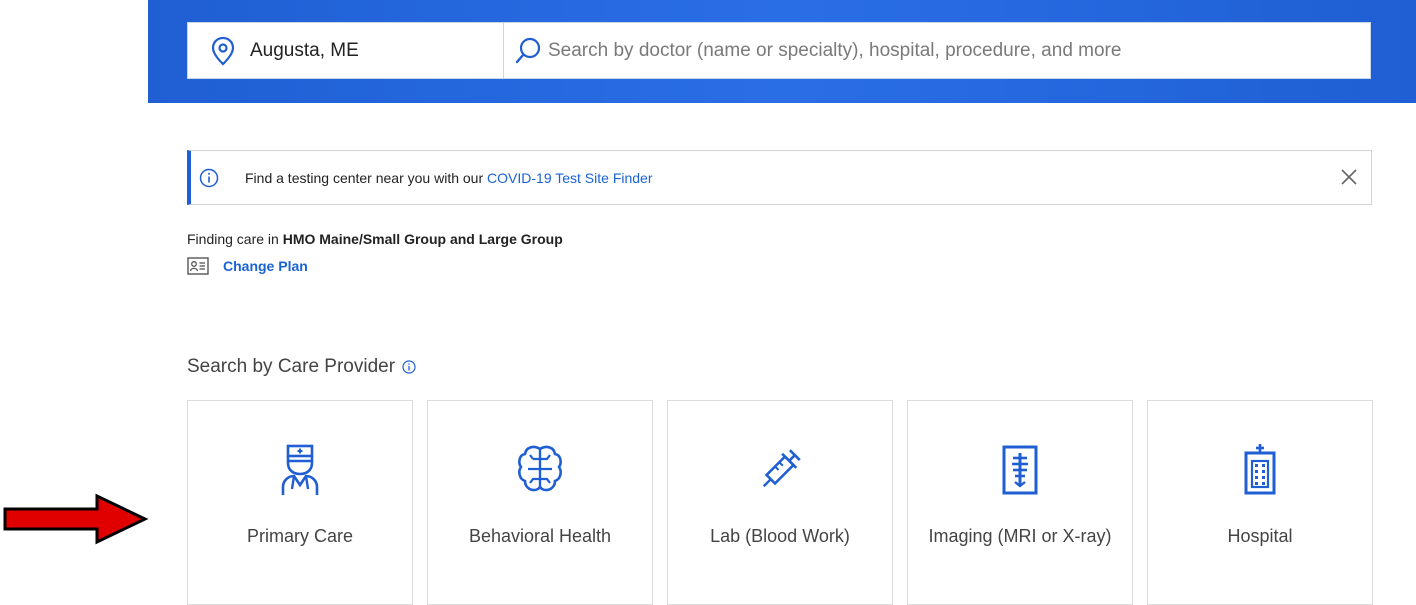  What do you see at coordinates (366, 177) in the screenshot?
I see `alert-text-prefix: Find a testing center near you with our` at bounding box center [366, 177].